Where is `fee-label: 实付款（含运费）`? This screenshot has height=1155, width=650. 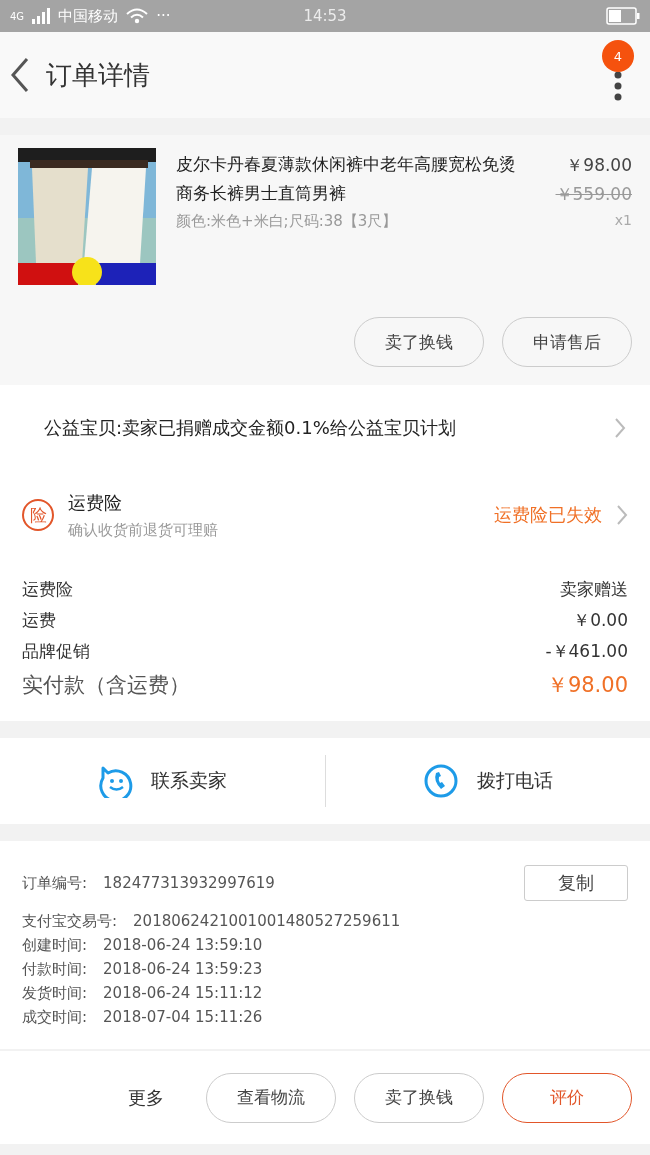
fee-label: 实付款（含运费） is located at coordinates (106, 685).